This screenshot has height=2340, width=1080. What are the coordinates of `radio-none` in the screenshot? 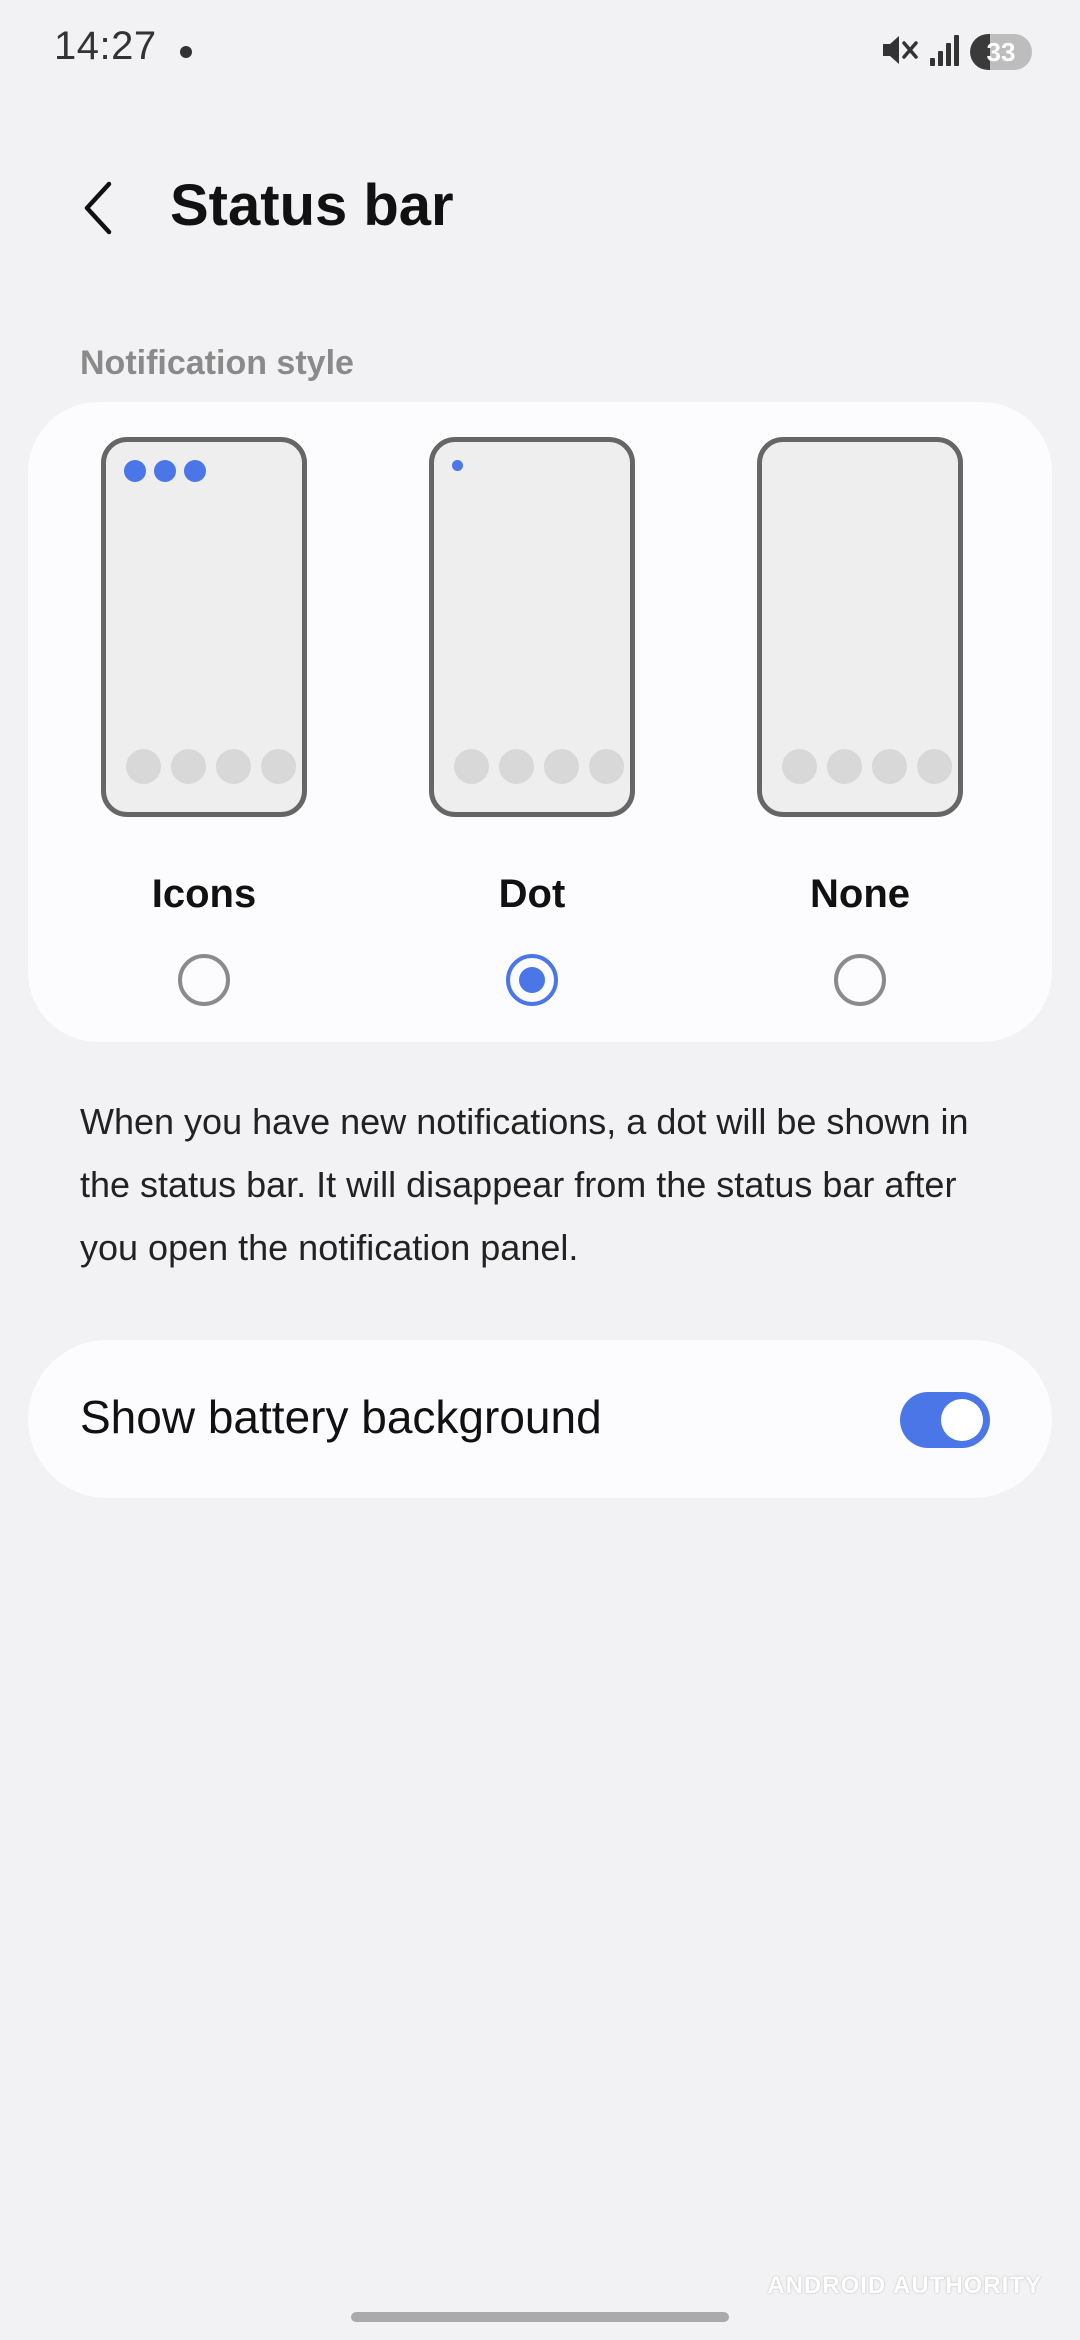 It's located at (860, 980).